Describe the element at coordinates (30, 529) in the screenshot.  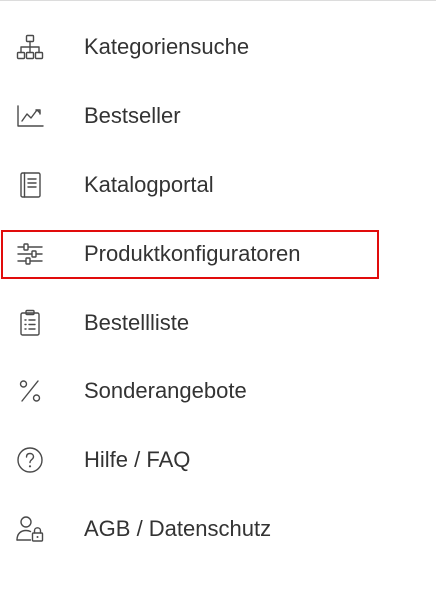
I see `user-lock-icon` at that location.